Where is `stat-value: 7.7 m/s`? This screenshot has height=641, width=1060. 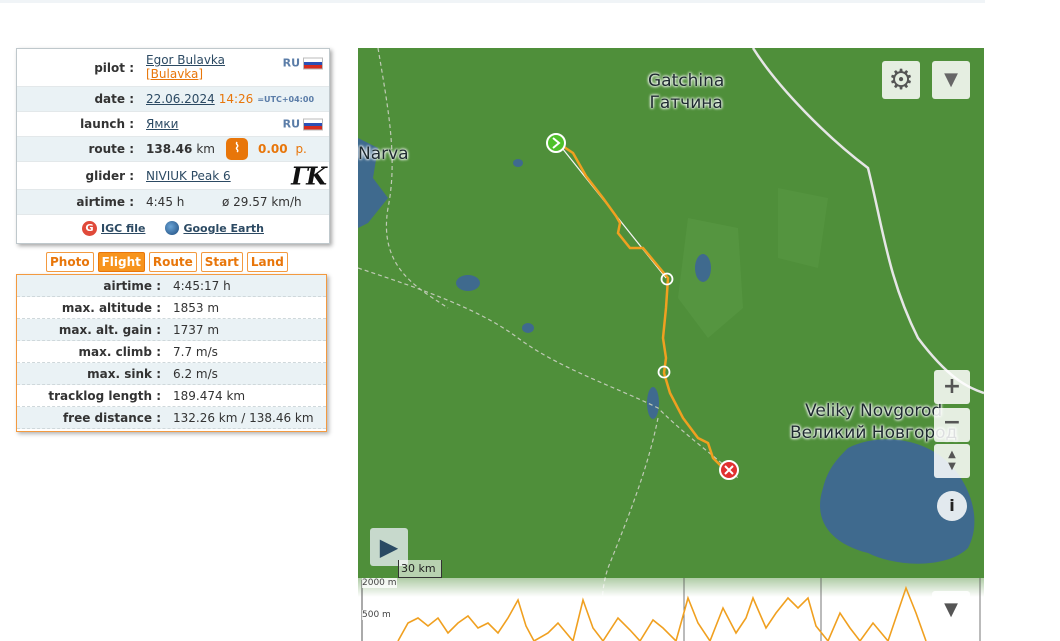 stat-value: 7.7 m/s is located at coordinates (195, 351).